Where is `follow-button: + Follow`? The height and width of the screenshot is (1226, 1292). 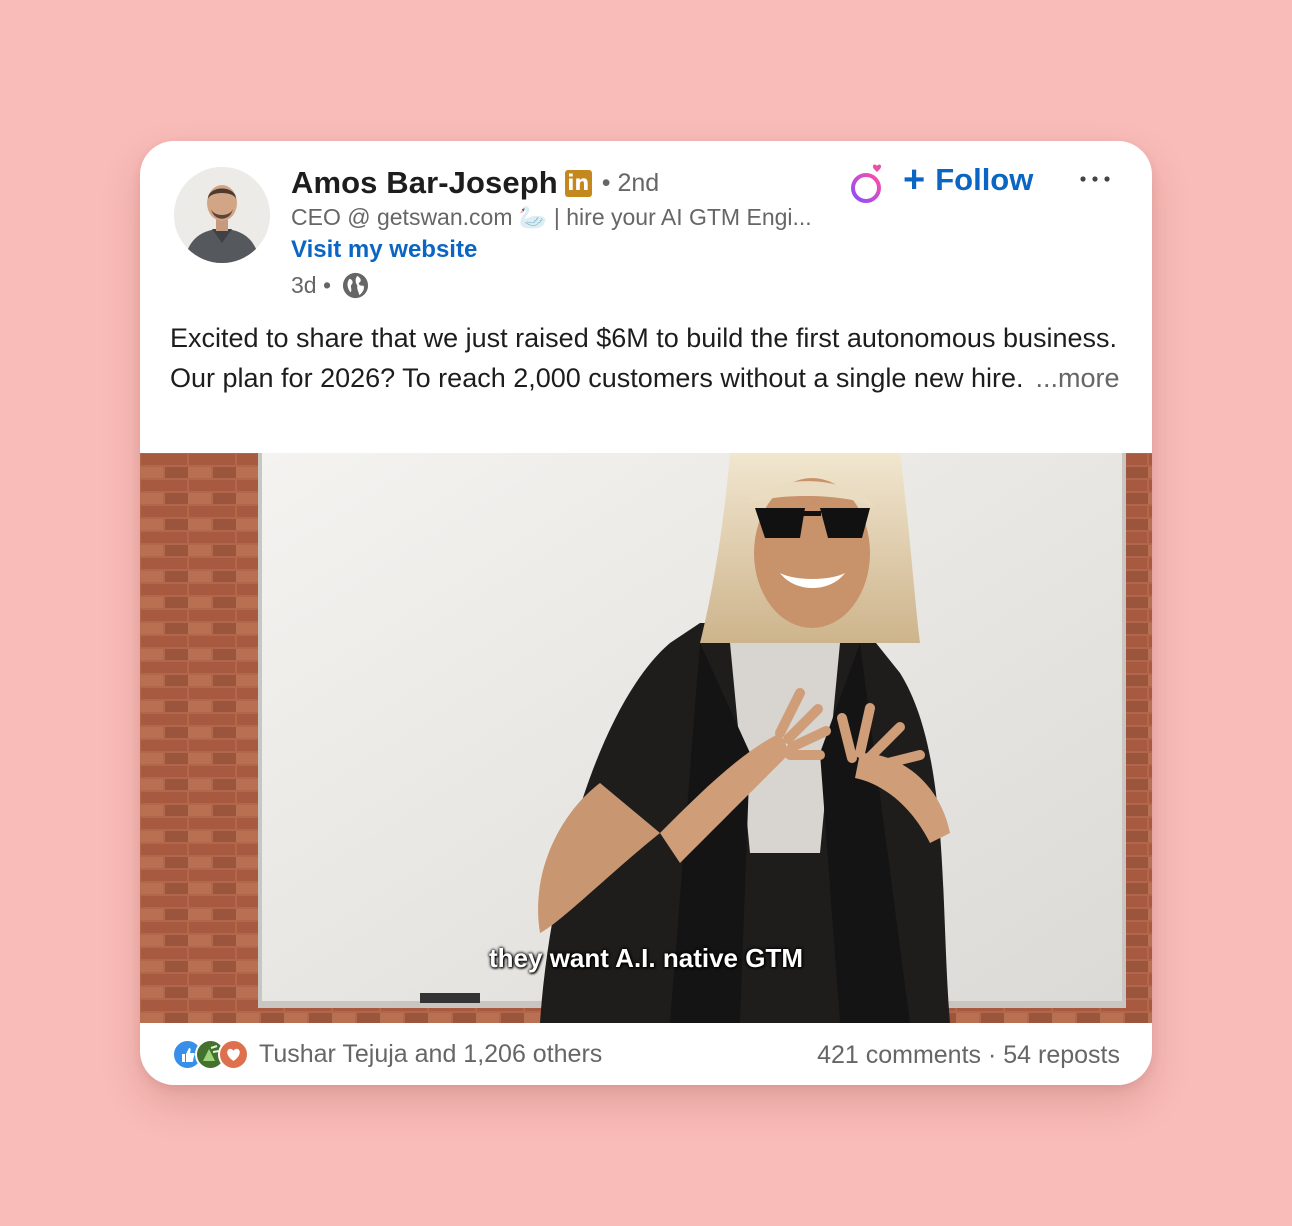
follow-button: + Follow is located at coordinates (968, 180).